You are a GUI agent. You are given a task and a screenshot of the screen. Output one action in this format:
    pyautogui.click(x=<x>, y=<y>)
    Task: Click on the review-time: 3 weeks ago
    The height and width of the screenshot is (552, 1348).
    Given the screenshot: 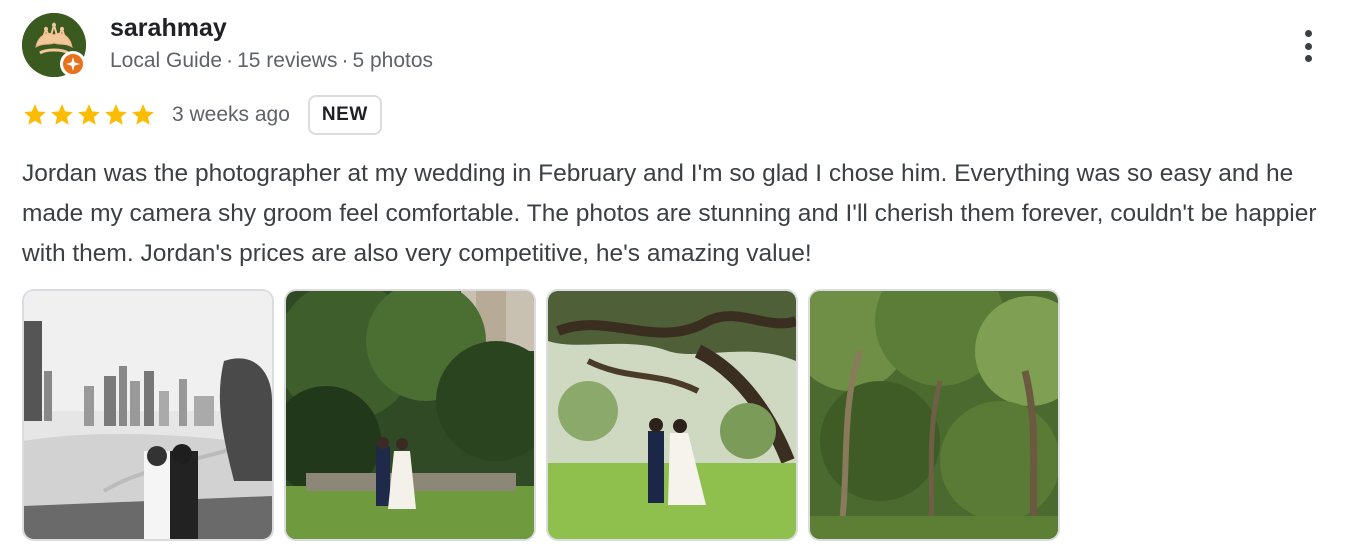 What is the action you would take?
    pyautogui.click(x=231, y=114)
    